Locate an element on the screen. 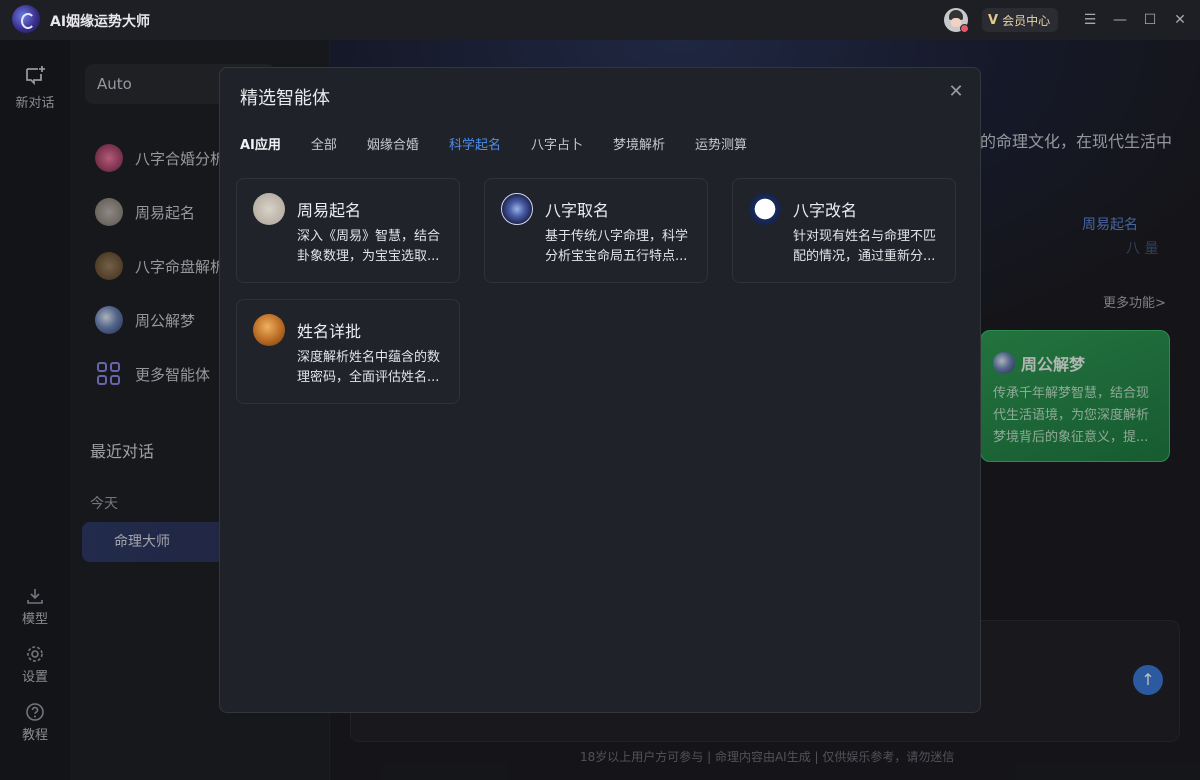  vip-center-button: V 会员中心 is located at coordinates (1020, 20).